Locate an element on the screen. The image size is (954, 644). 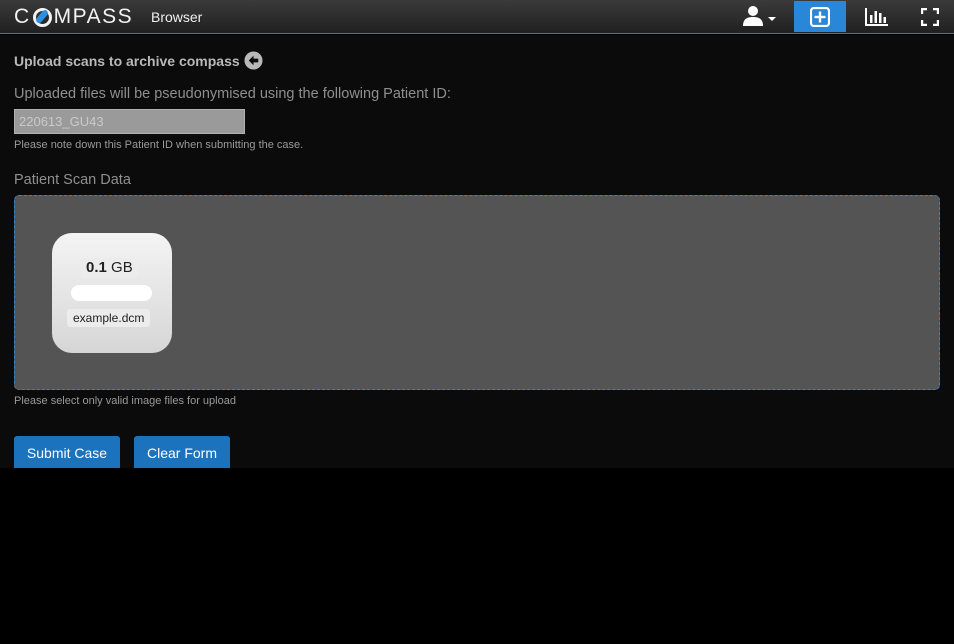
nav-browser-link: Browser is located at coordinates (176, 17).